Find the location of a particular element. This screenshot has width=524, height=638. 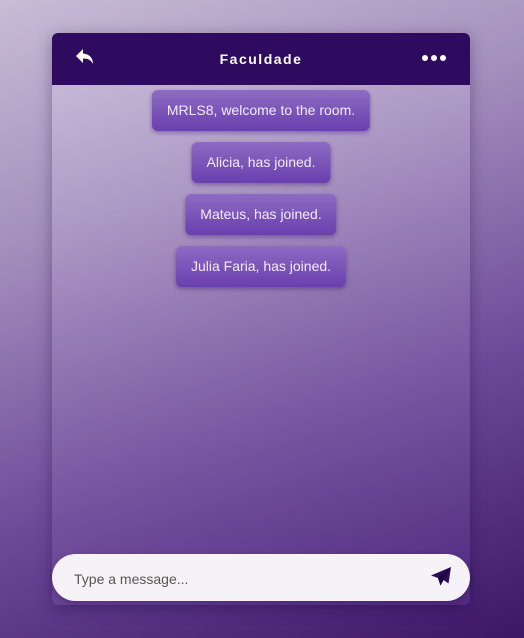

paper-plane-icon is located at coordinates (441, 576).